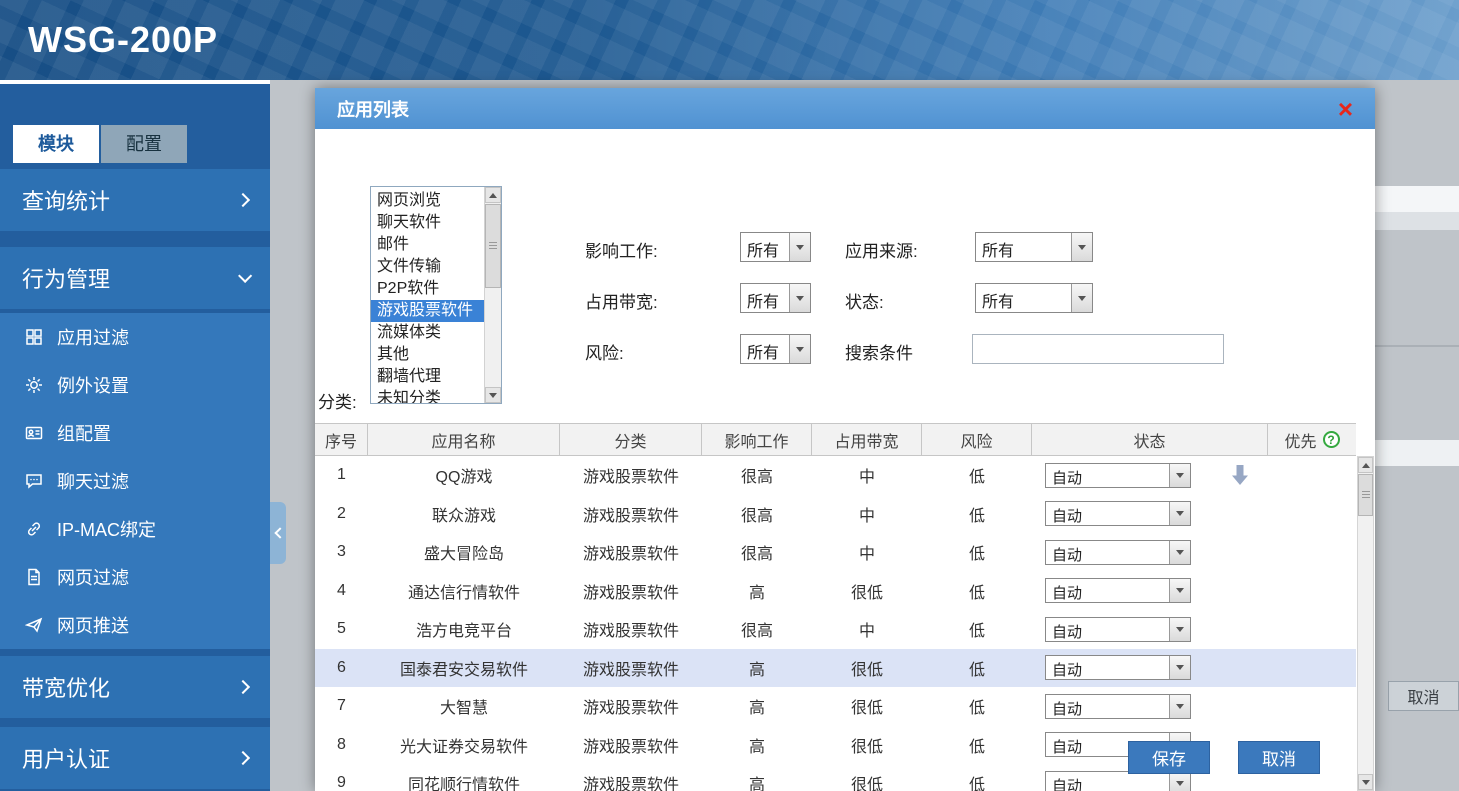  I want to click on sidebar-item-label: 行为管理, so click(66, 279).